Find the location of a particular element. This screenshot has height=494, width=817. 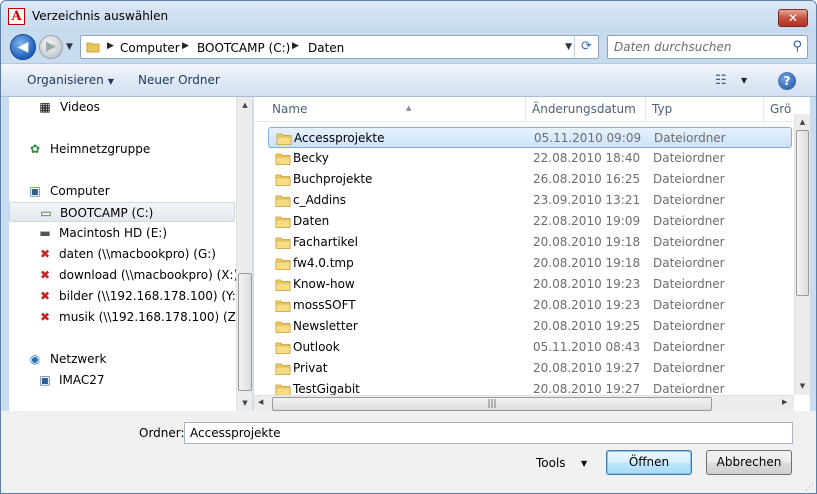

nav-item-label: Videos is located at coordinates (80, 107).